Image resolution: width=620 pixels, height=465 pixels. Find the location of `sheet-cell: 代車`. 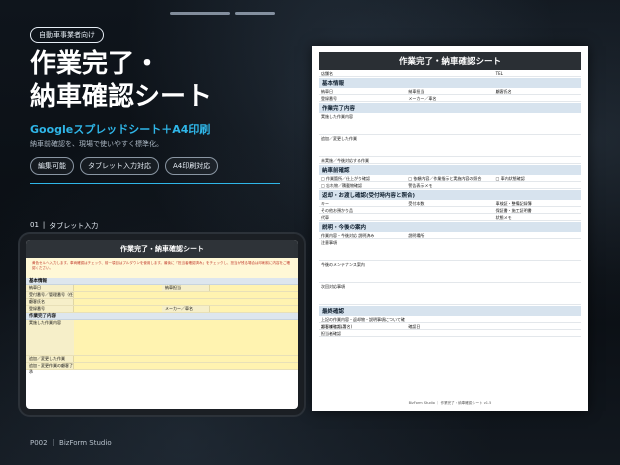

sheet-cell: 代車 is located at coordinates (325, 217).